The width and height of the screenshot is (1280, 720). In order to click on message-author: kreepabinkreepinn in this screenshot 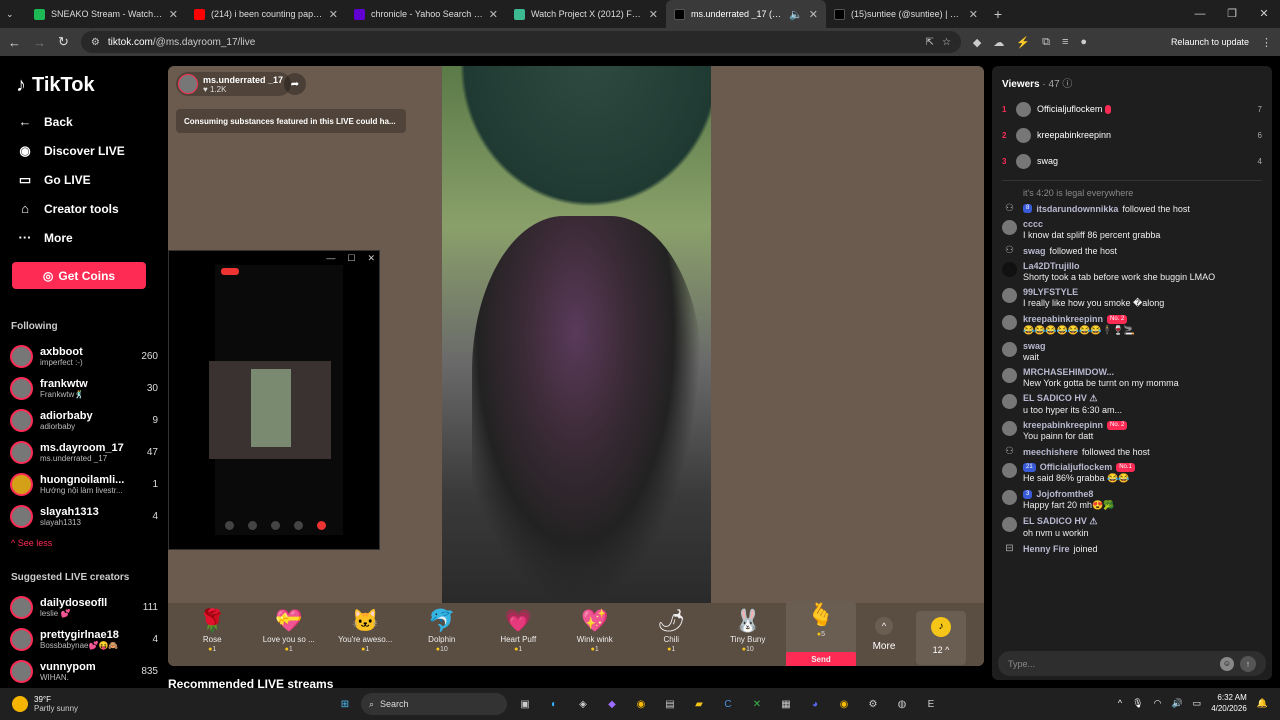, I will do `click(1063, 425)`.